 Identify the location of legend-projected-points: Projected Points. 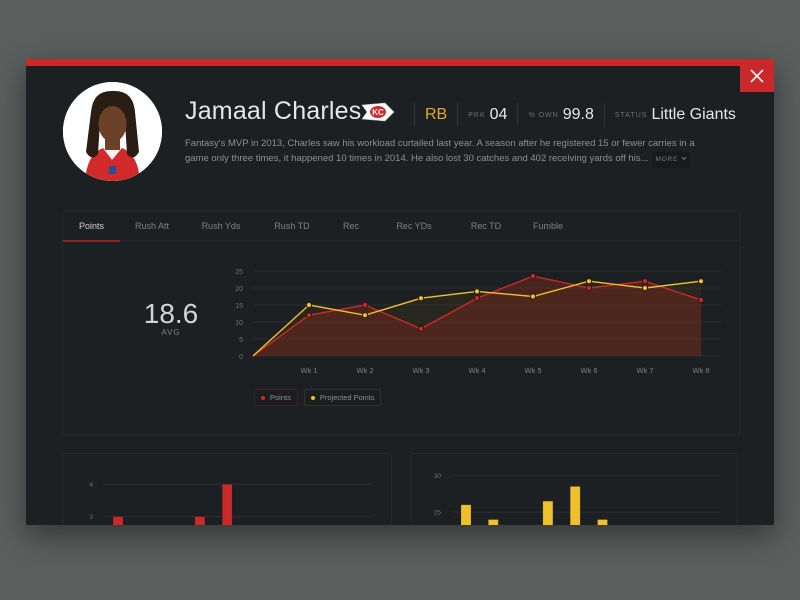
(342, 397).